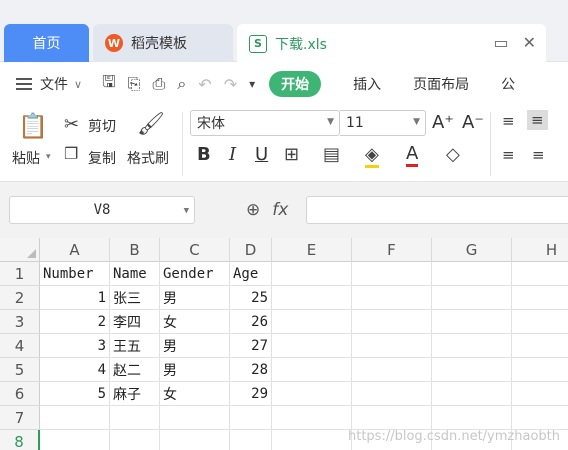 Image resolution: width=568 pixels, height=450 pixels. I want to click on row-header-4: 4, so click(20, 346).